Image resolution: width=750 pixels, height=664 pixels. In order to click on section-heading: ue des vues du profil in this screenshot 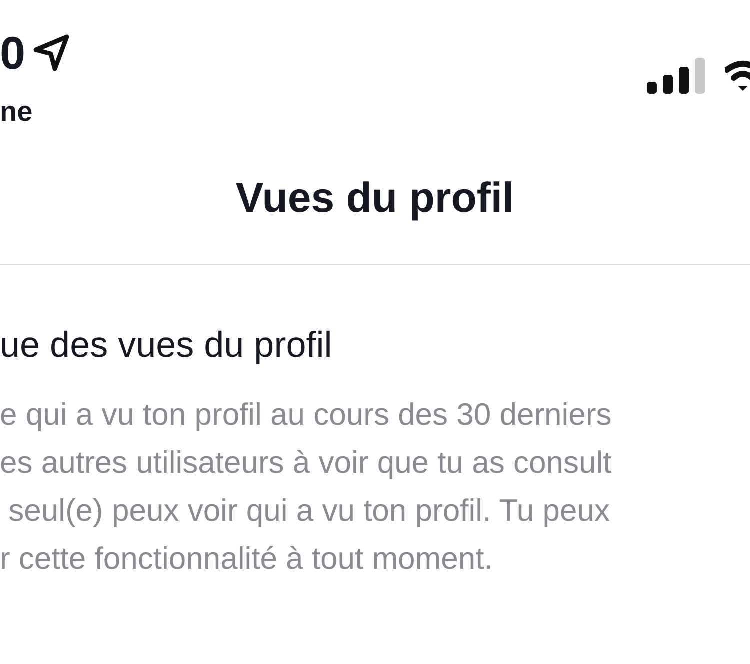, I will do `click(167, 345)`.